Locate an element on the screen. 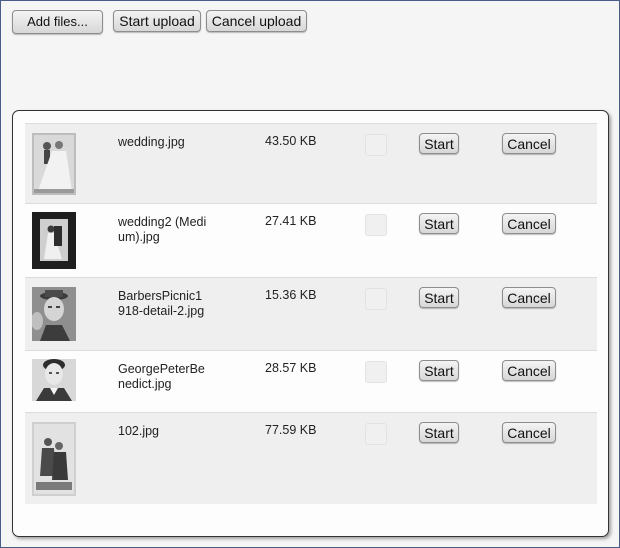 Image resolution: width=620 pixels, height=548 pixels. george-peter-benedict-photo-thumbnail is located at coordinates (54, 380).